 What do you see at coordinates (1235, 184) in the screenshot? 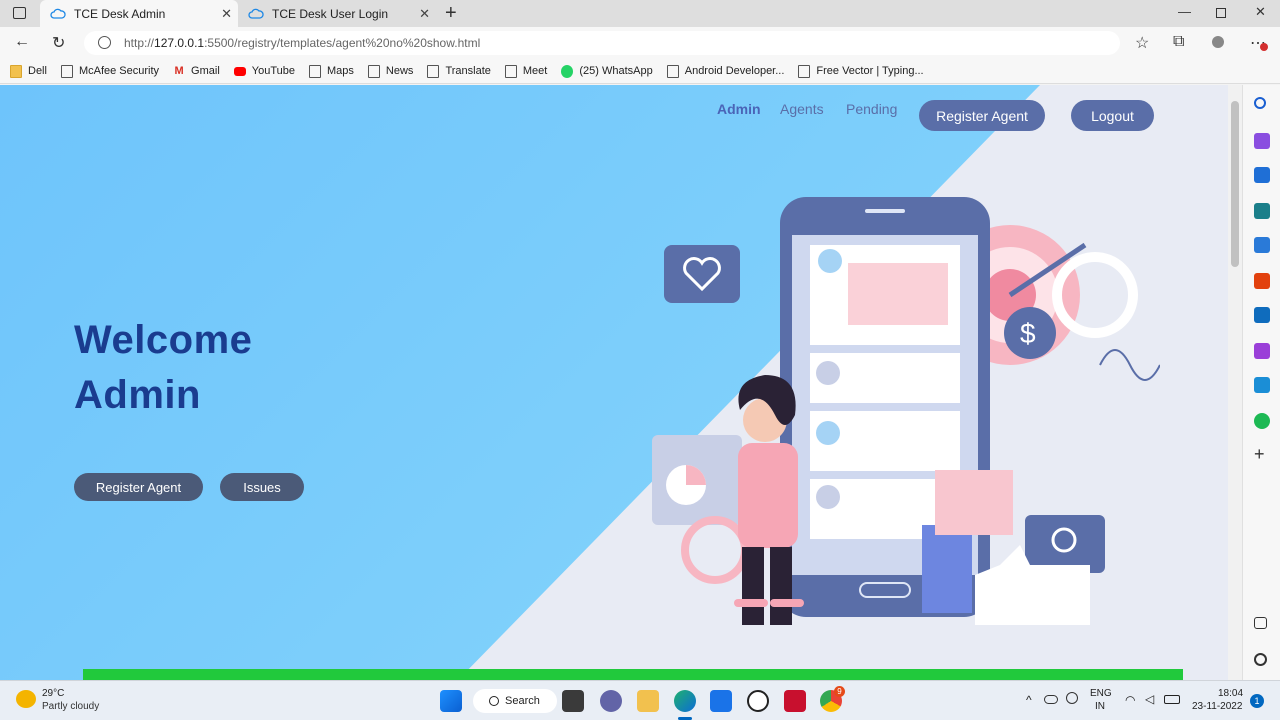
I see `scroll-thumb` at bounding box center [1235, 184].